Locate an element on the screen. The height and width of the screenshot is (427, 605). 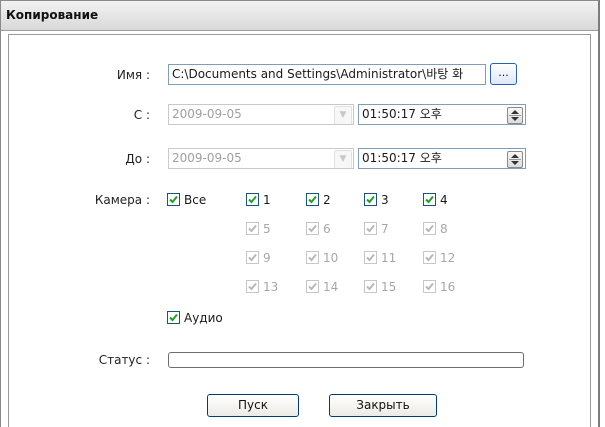
camera-2-label: 2 is located at coordinates (327, 199).